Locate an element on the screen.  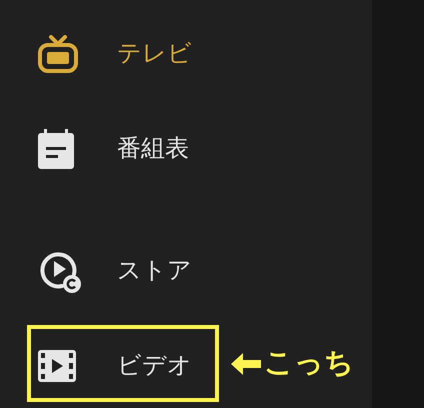
annotation-text: こっち is located at coordinates (309, 363).